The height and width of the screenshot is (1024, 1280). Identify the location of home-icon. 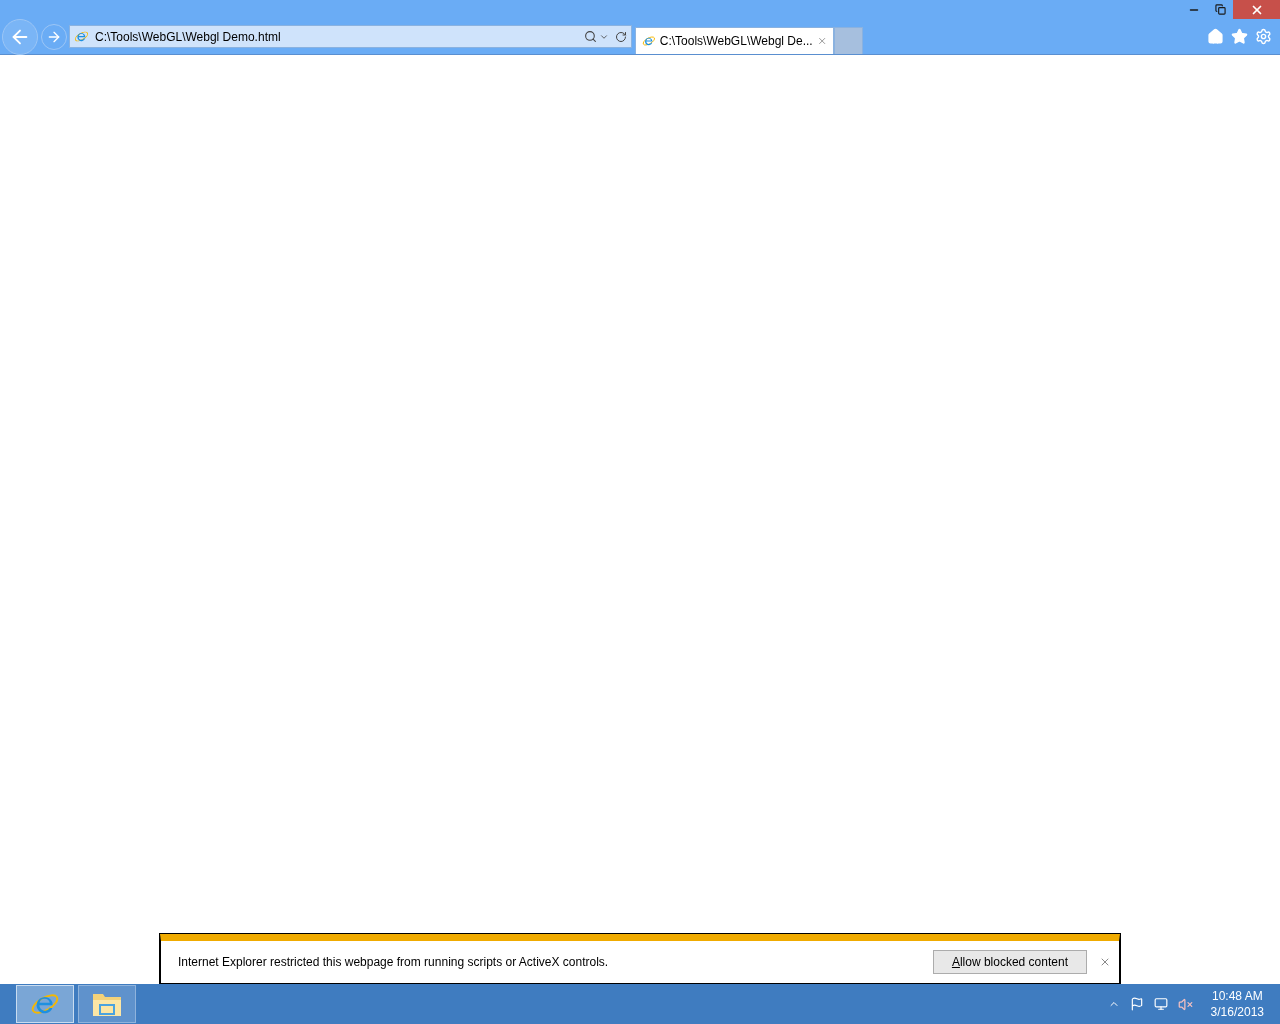
(1215, 36).